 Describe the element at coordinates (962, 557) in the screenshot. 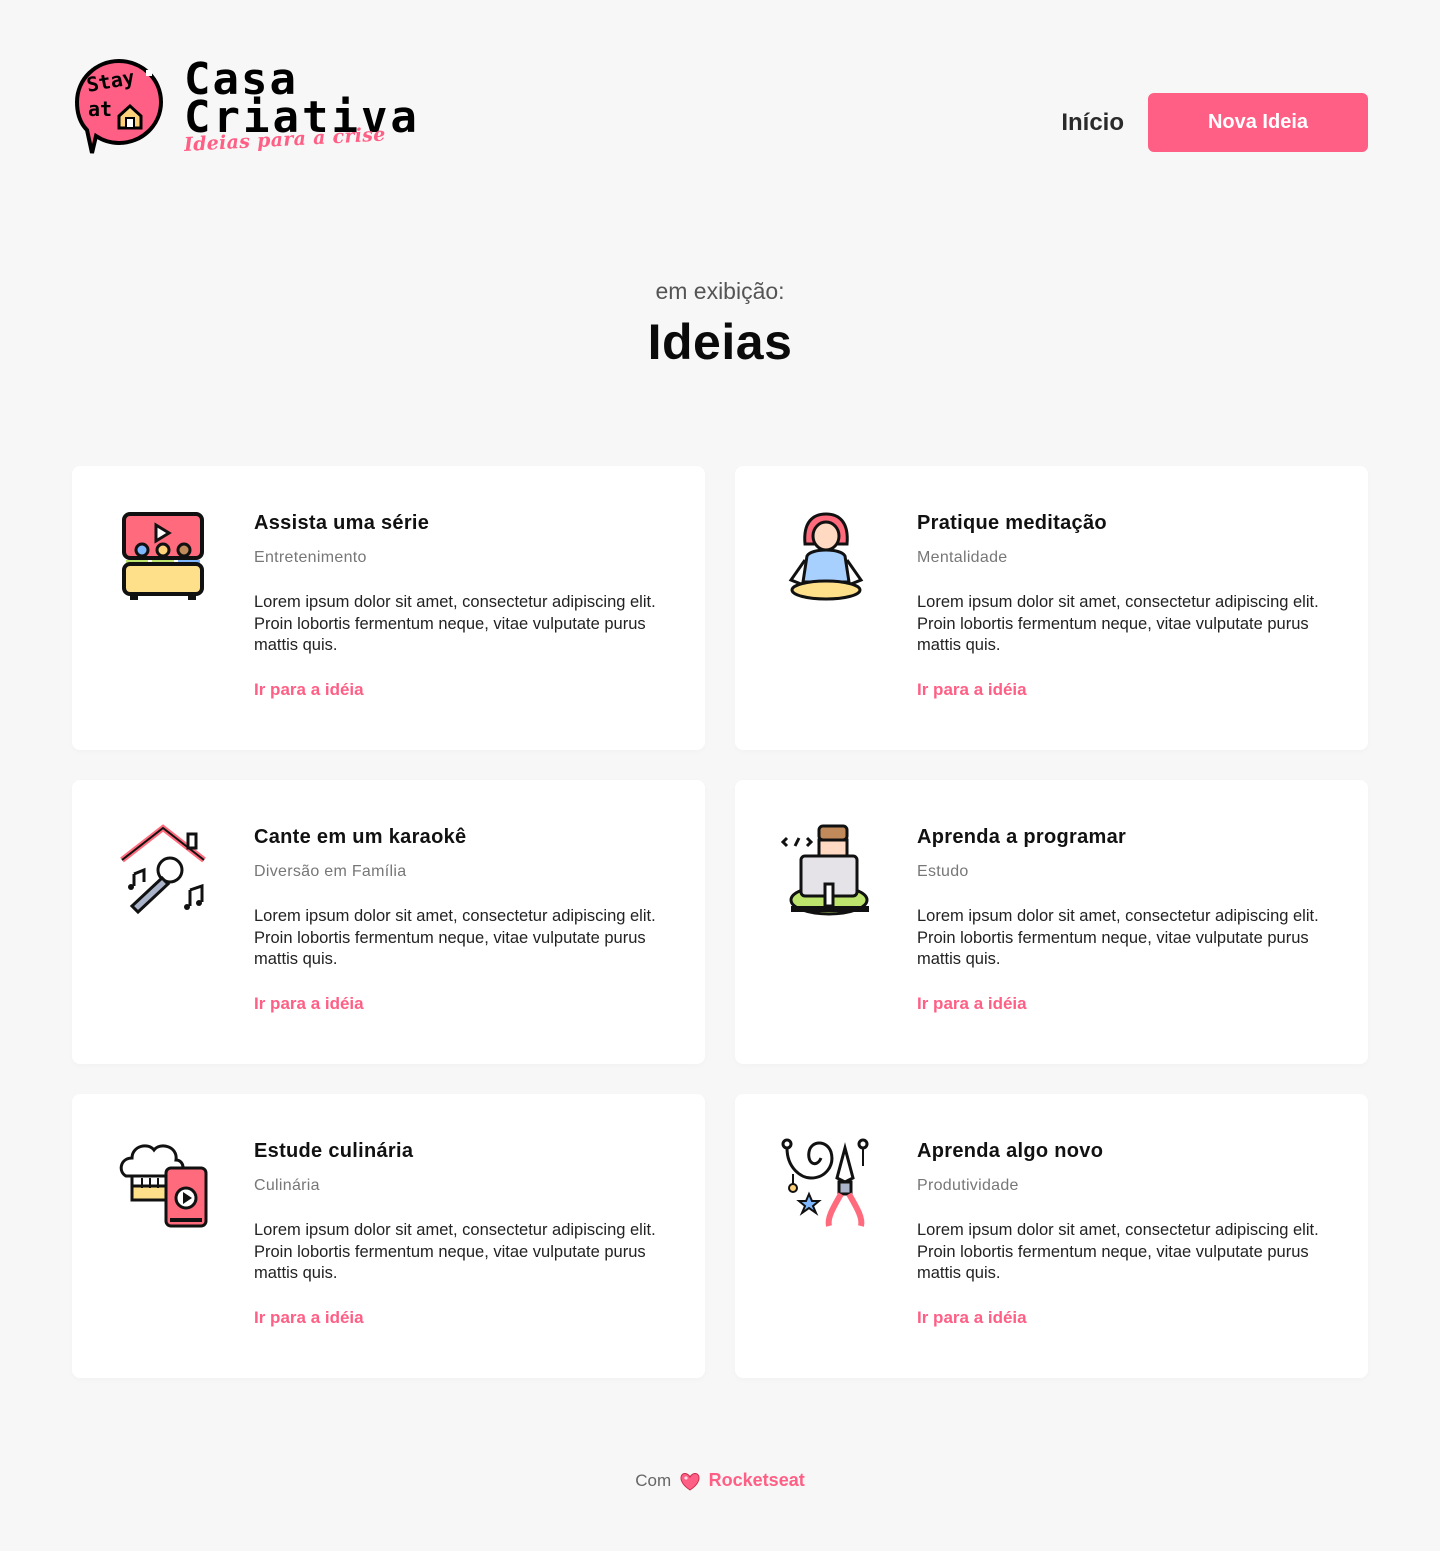

I see `idea-category: Mentalidade` at that location.